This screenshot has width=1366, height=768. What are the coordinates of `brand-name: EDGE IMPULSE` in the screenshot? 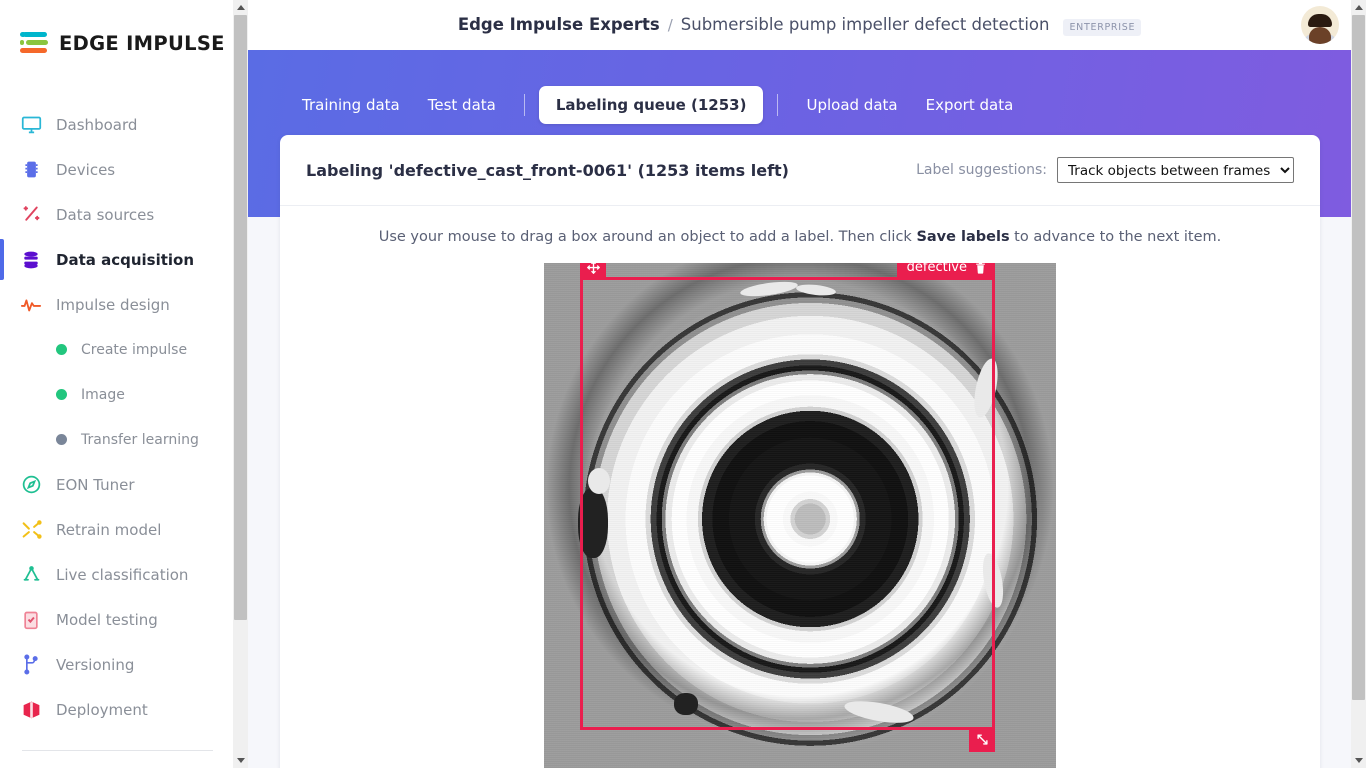 It's located at (142, 43).